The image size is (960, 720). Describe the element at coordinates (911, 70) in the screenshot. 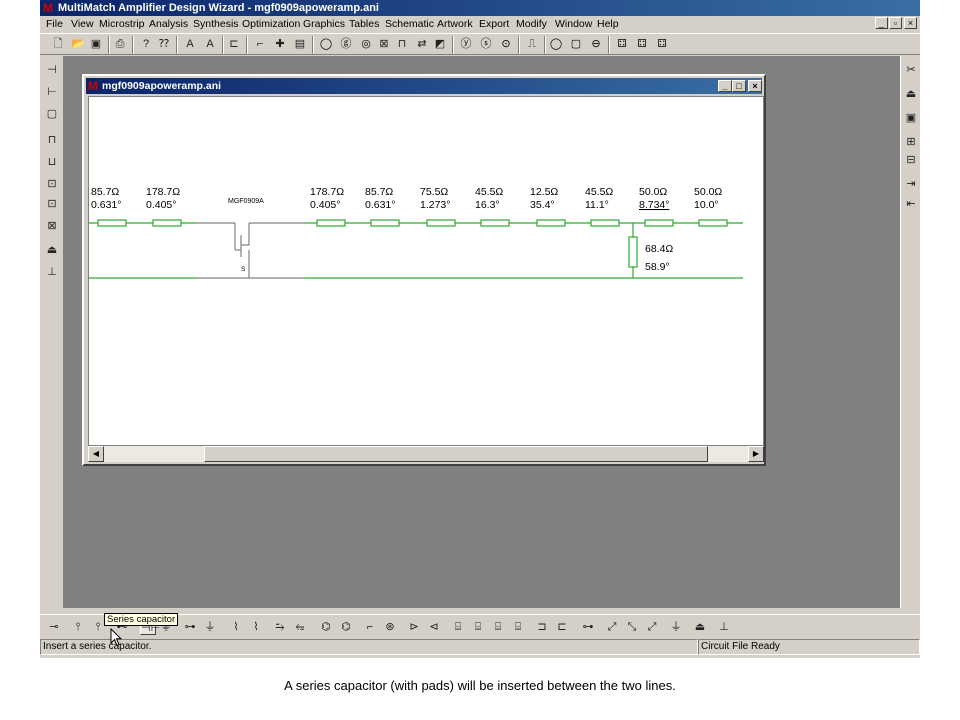

I see `cut-icon: ✂` at that location.